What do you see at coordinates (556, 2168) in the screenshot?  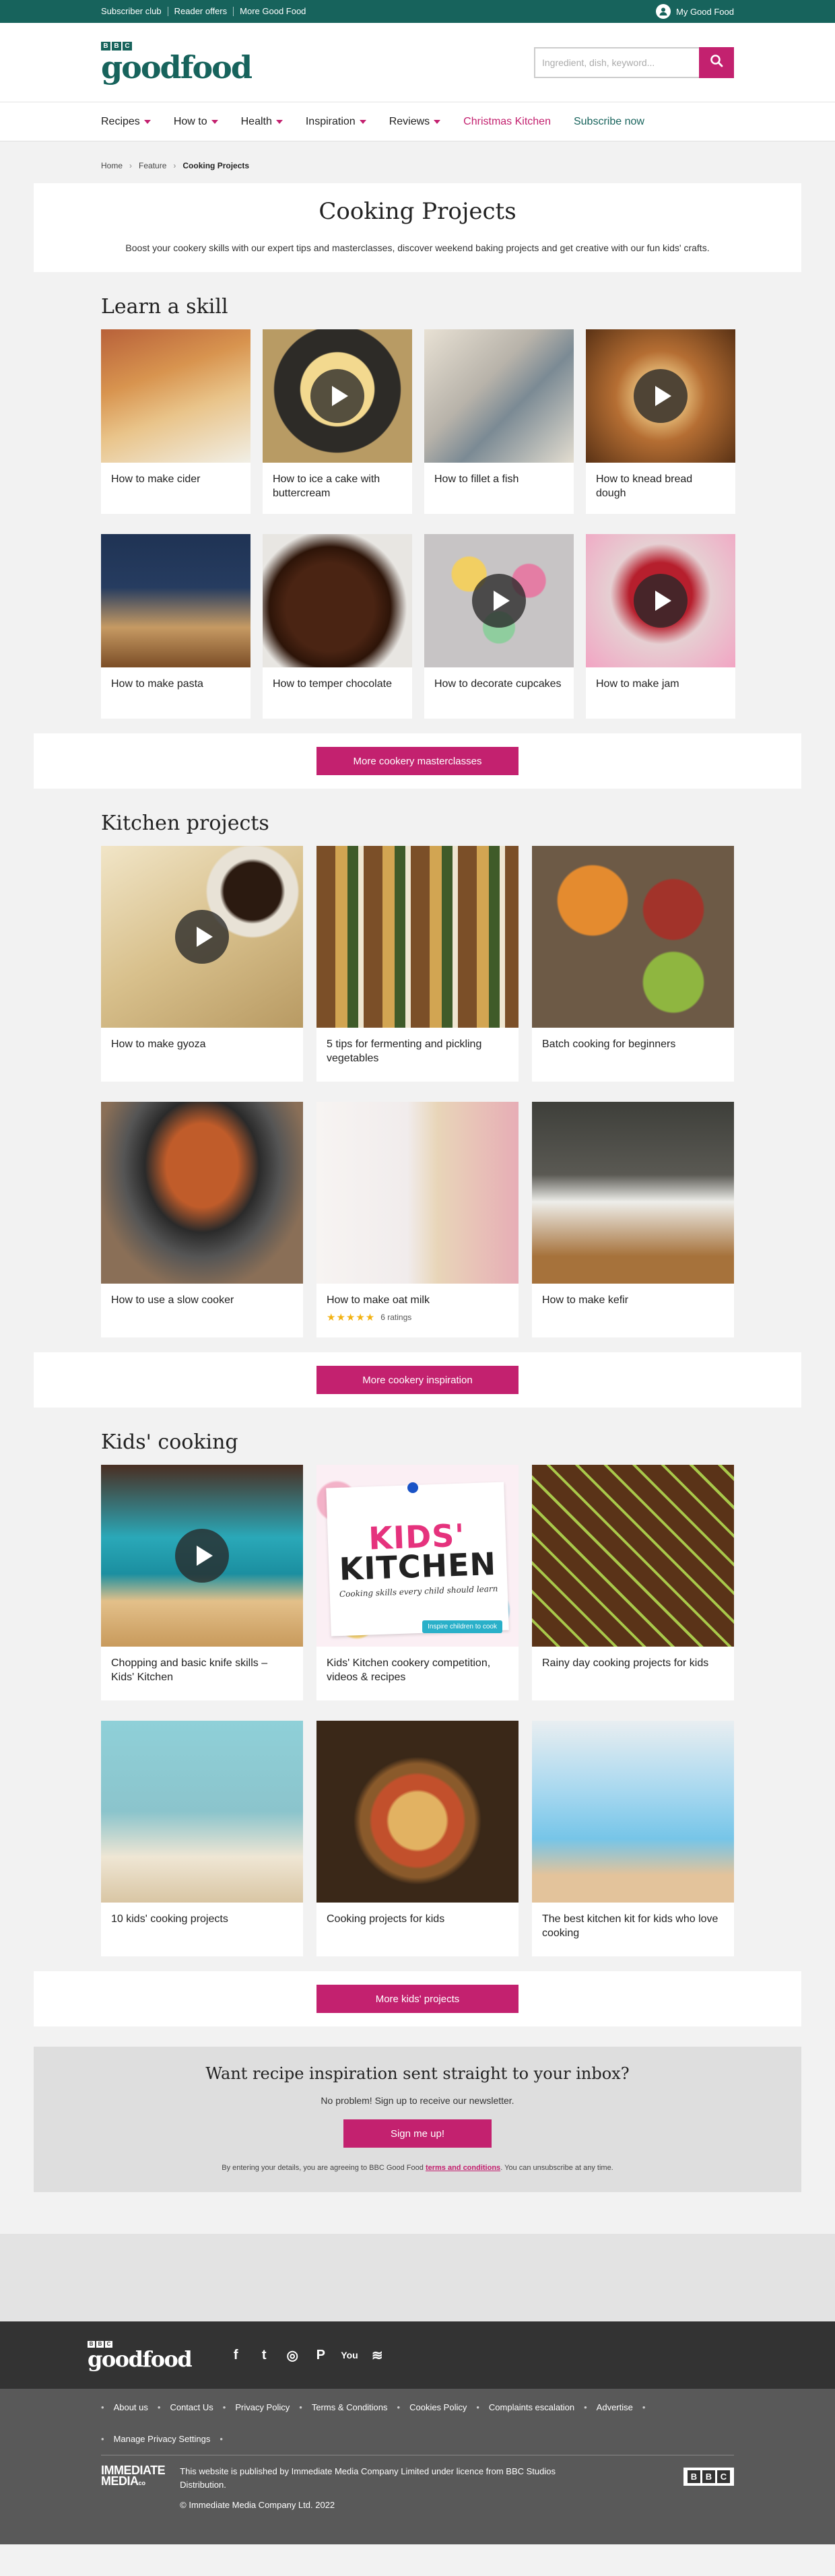 I see `fine-text: . You can unsubscribe at any time.` at bounding box center [556, 2168].